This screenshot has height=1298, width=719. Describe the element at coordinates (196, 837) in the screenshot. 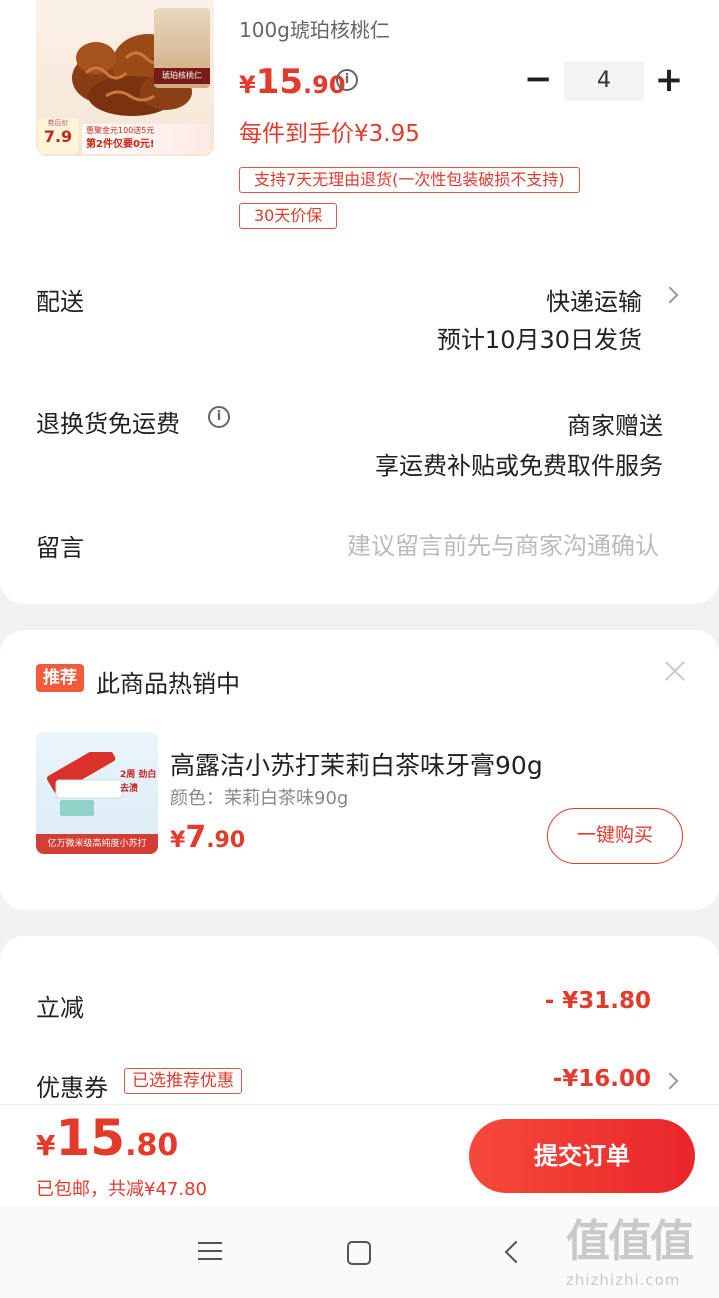

I see `recommend-price-integer: 7` at that location.